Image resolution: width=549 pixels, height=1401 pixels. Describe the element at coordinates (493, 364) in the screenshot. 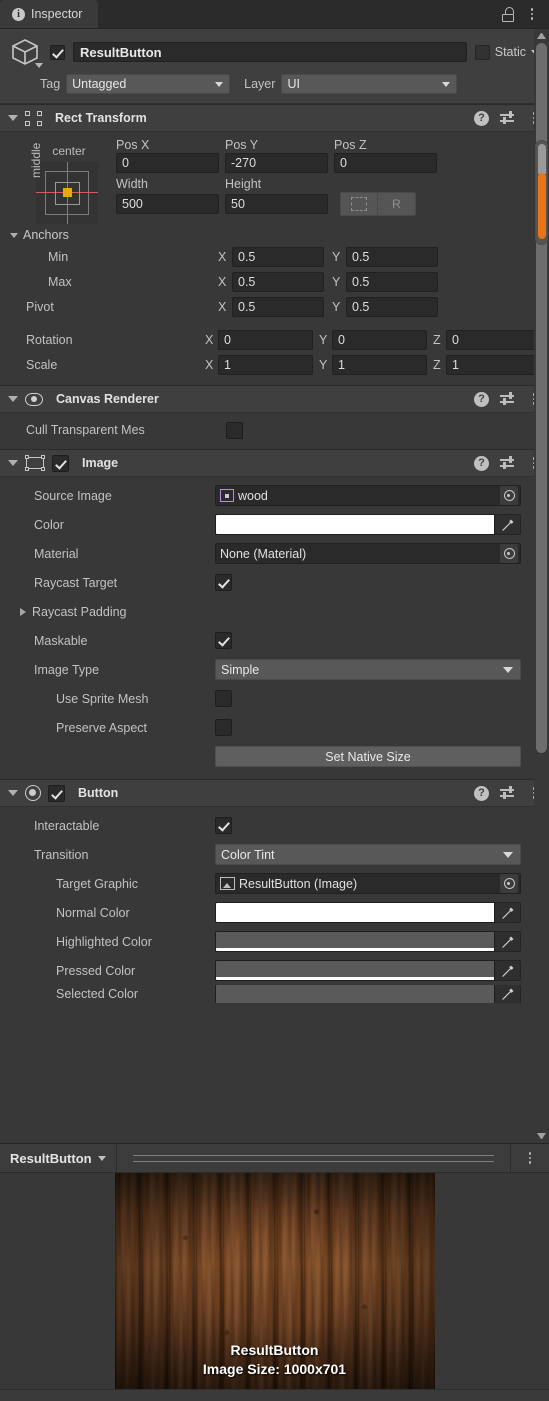

I see `scale-z-input: 1` at that location.